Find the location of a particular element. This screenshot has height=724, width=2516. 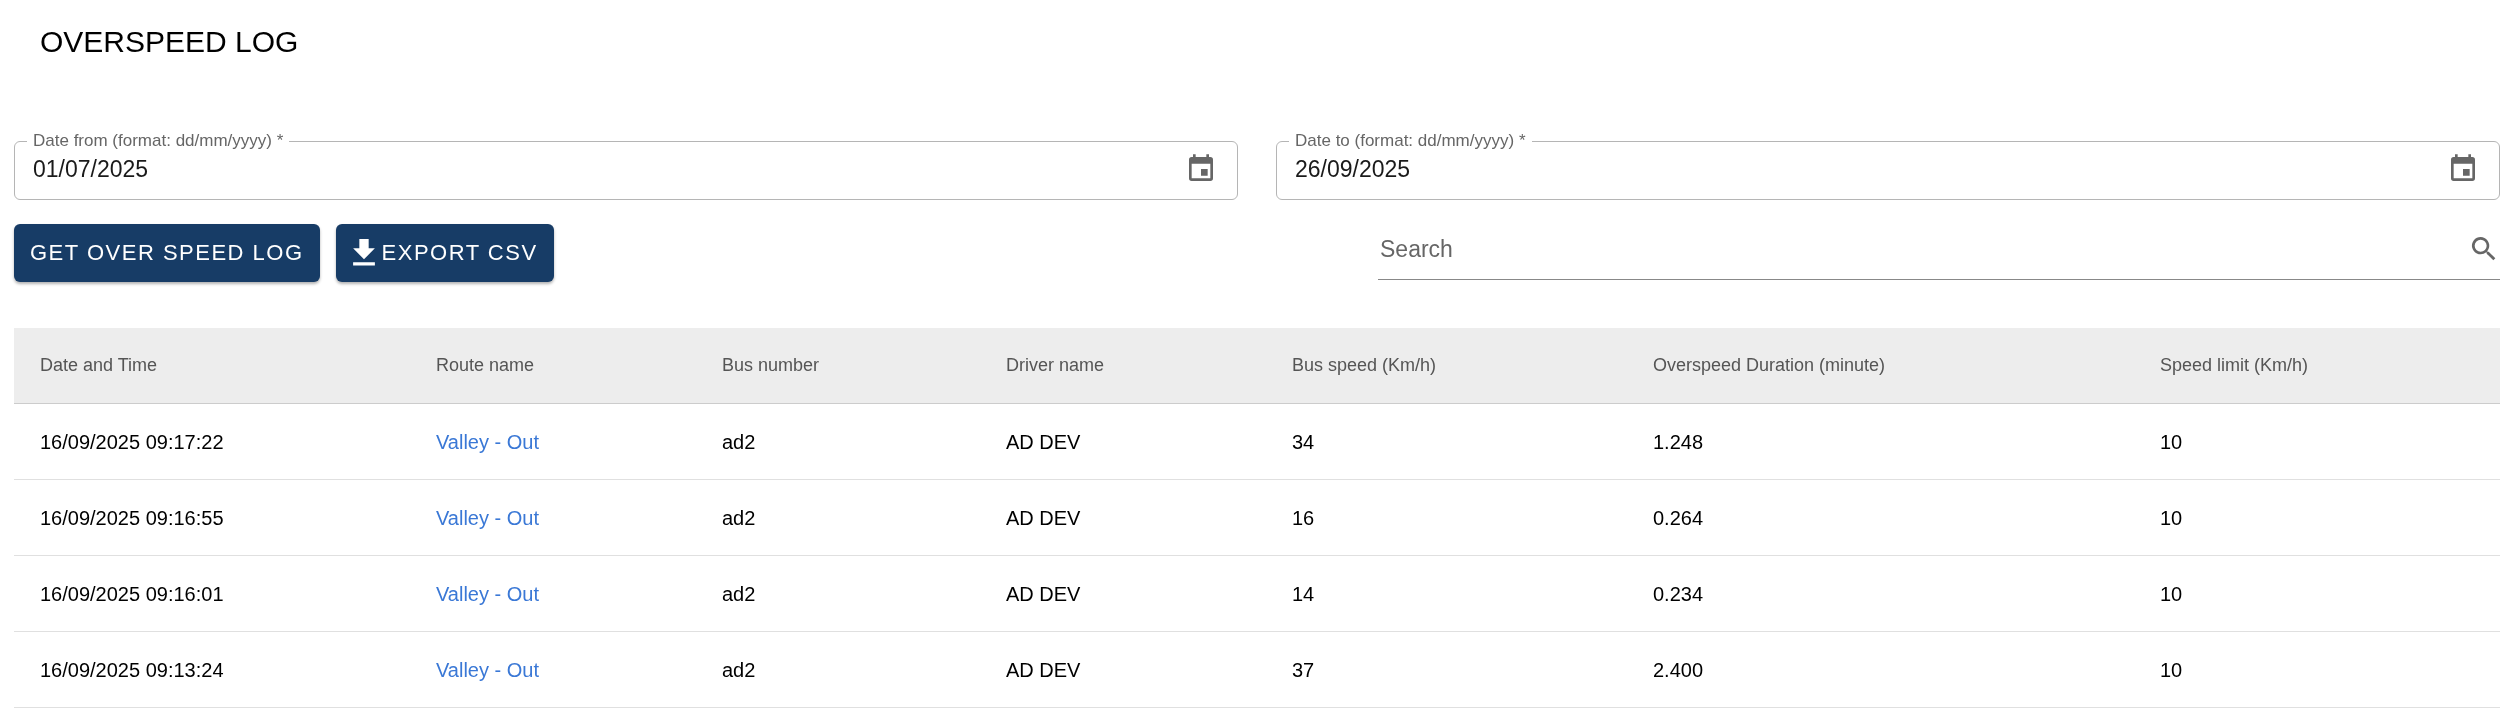

search-input: Search is located at coordinates (1923, 249).